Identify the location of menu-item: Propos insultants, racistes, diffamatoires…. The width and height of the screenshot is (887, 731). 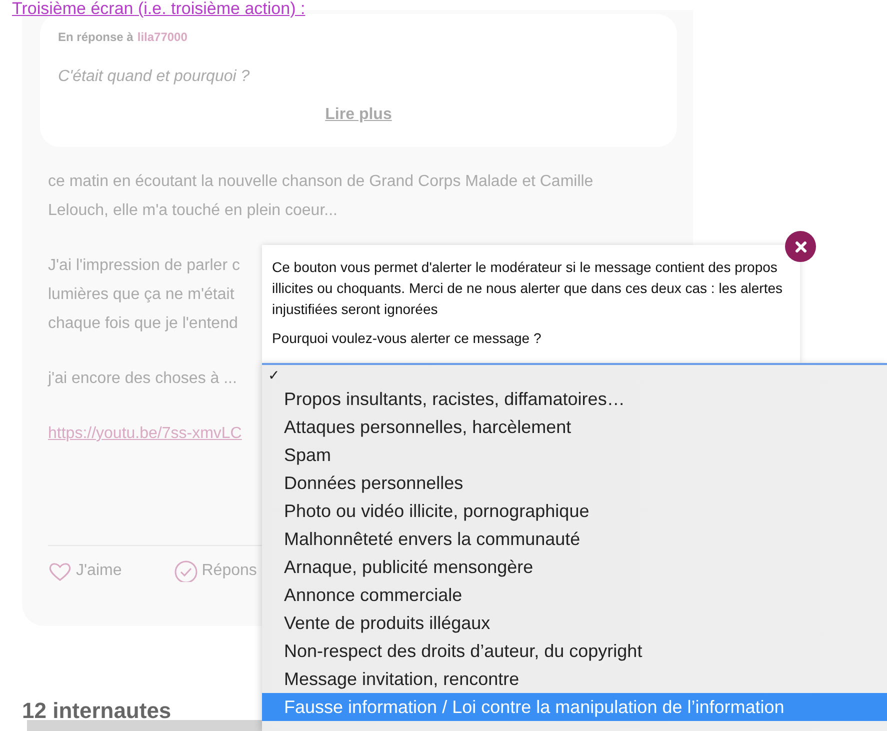
(574, 399).